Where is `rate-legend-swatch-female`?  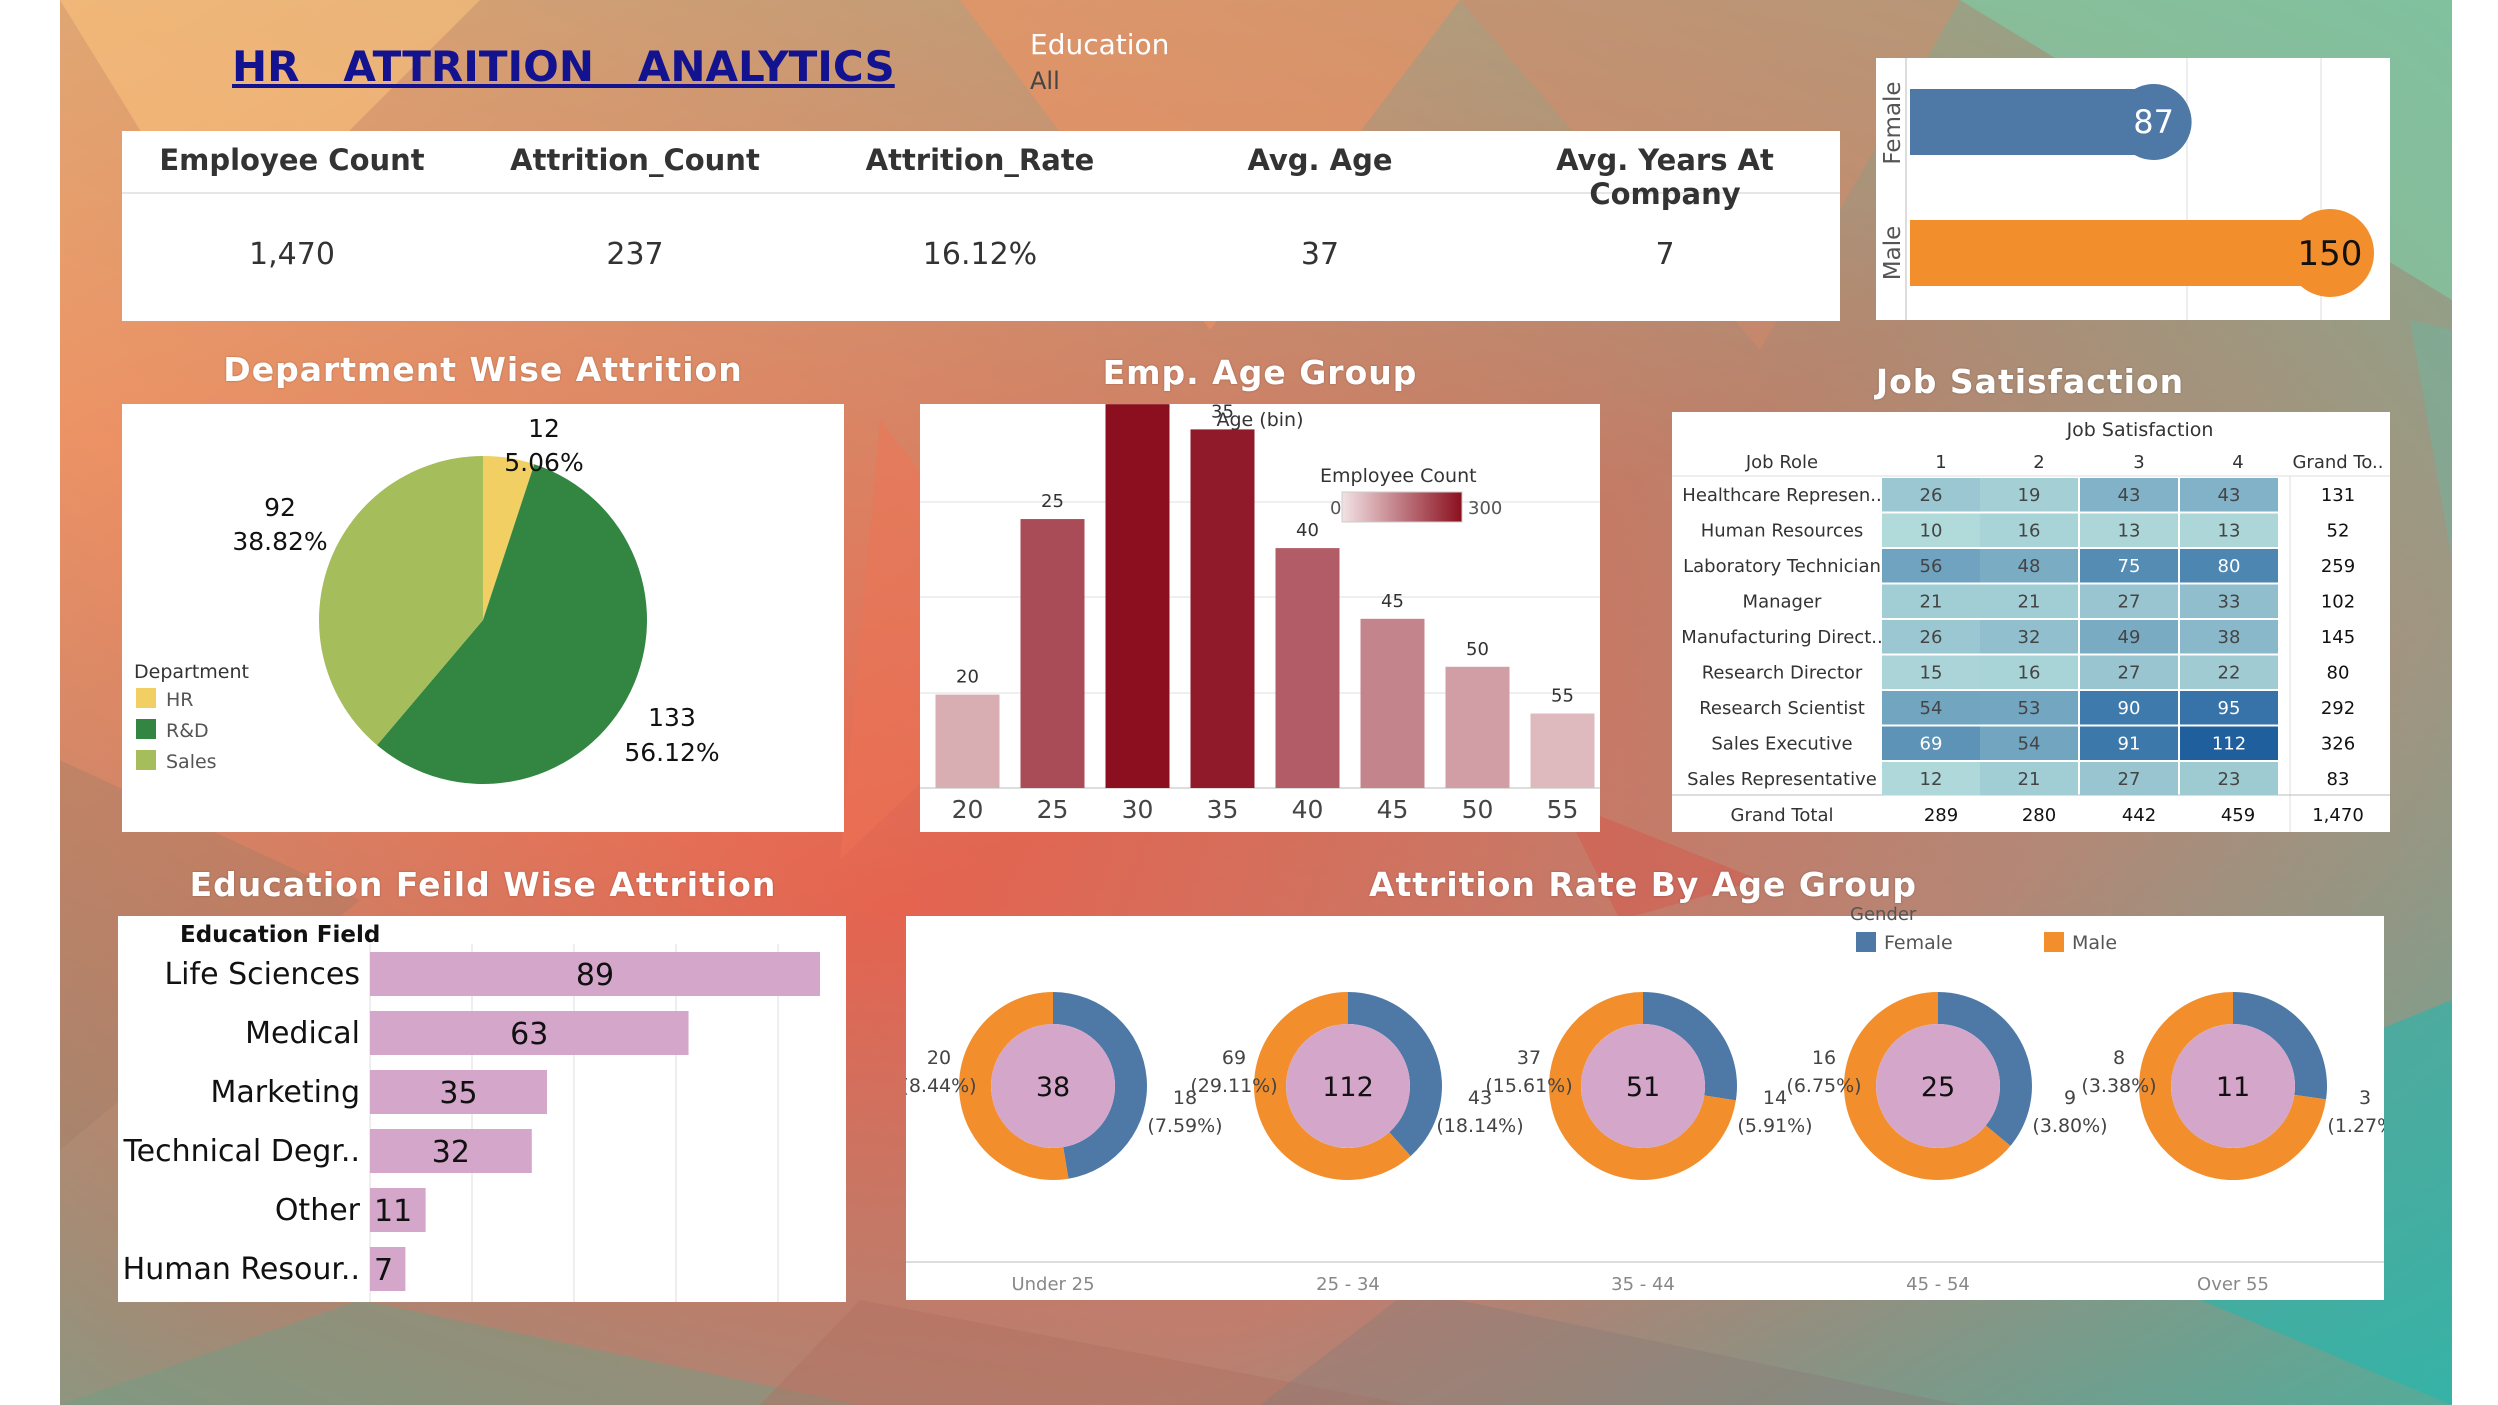 rate-legend-swatch-female is located at coordinates (1866, 942).